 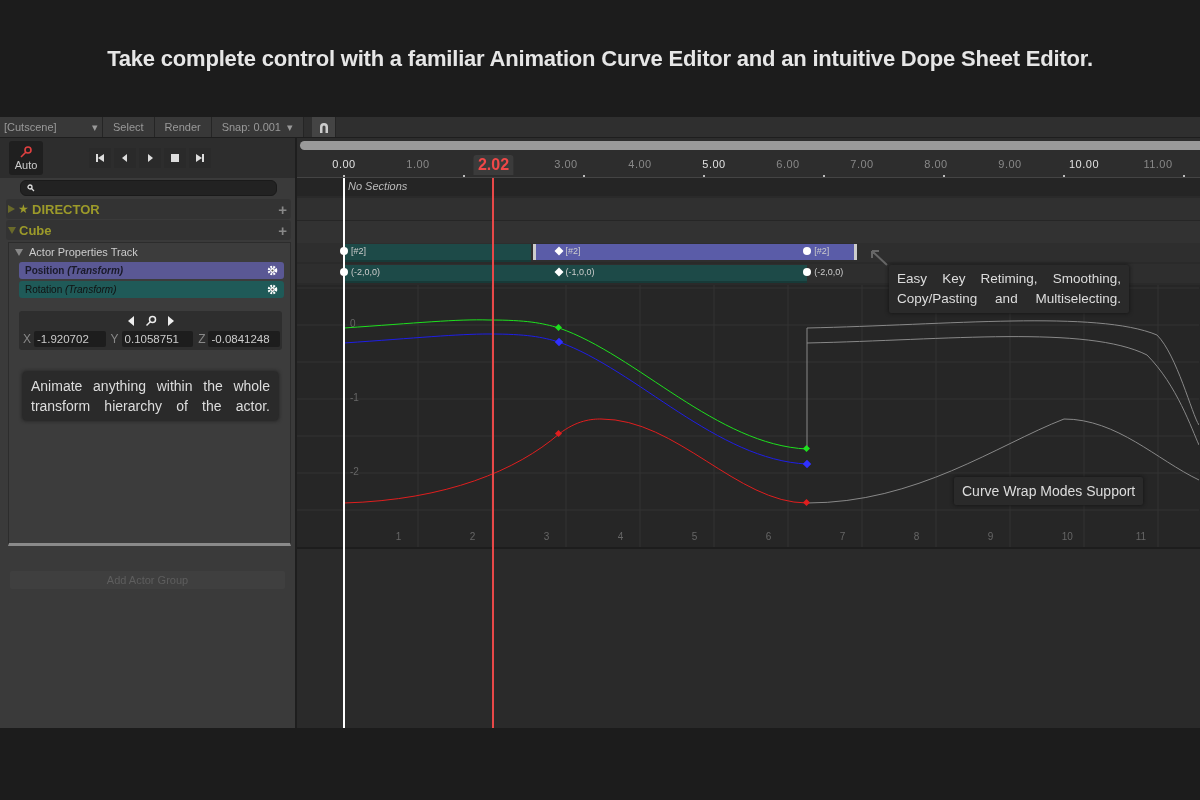 I want to click on next-key-icon, so click(x=170, y=321).